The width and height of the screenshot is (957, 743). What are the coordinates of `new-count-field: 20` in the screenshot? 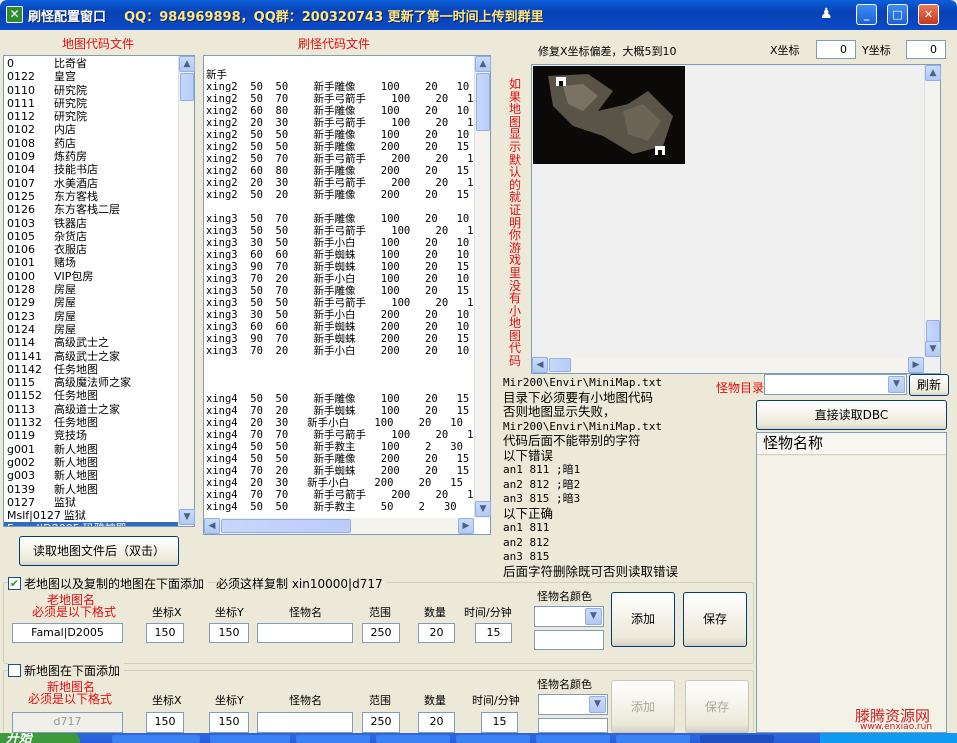 It's located at (436, 722).